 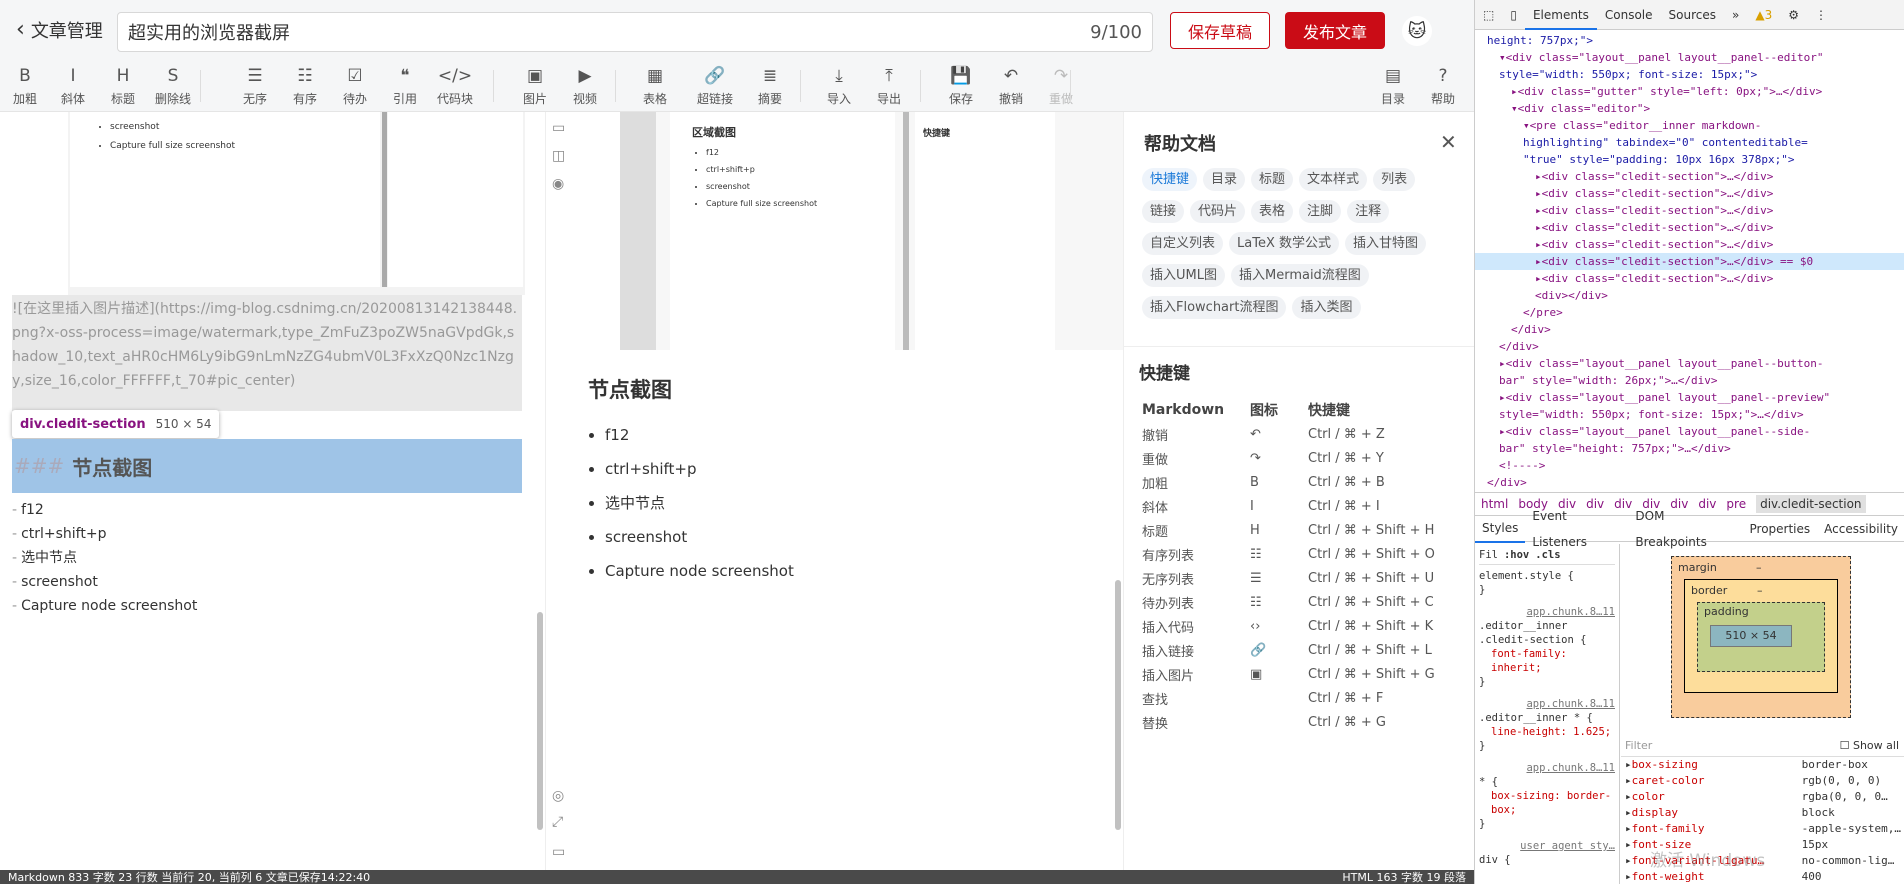 What do you see at coordinates (1335, 30) in the screenshot?
I see `publish-button: 发布文章` at bounding box center [1335, 30].